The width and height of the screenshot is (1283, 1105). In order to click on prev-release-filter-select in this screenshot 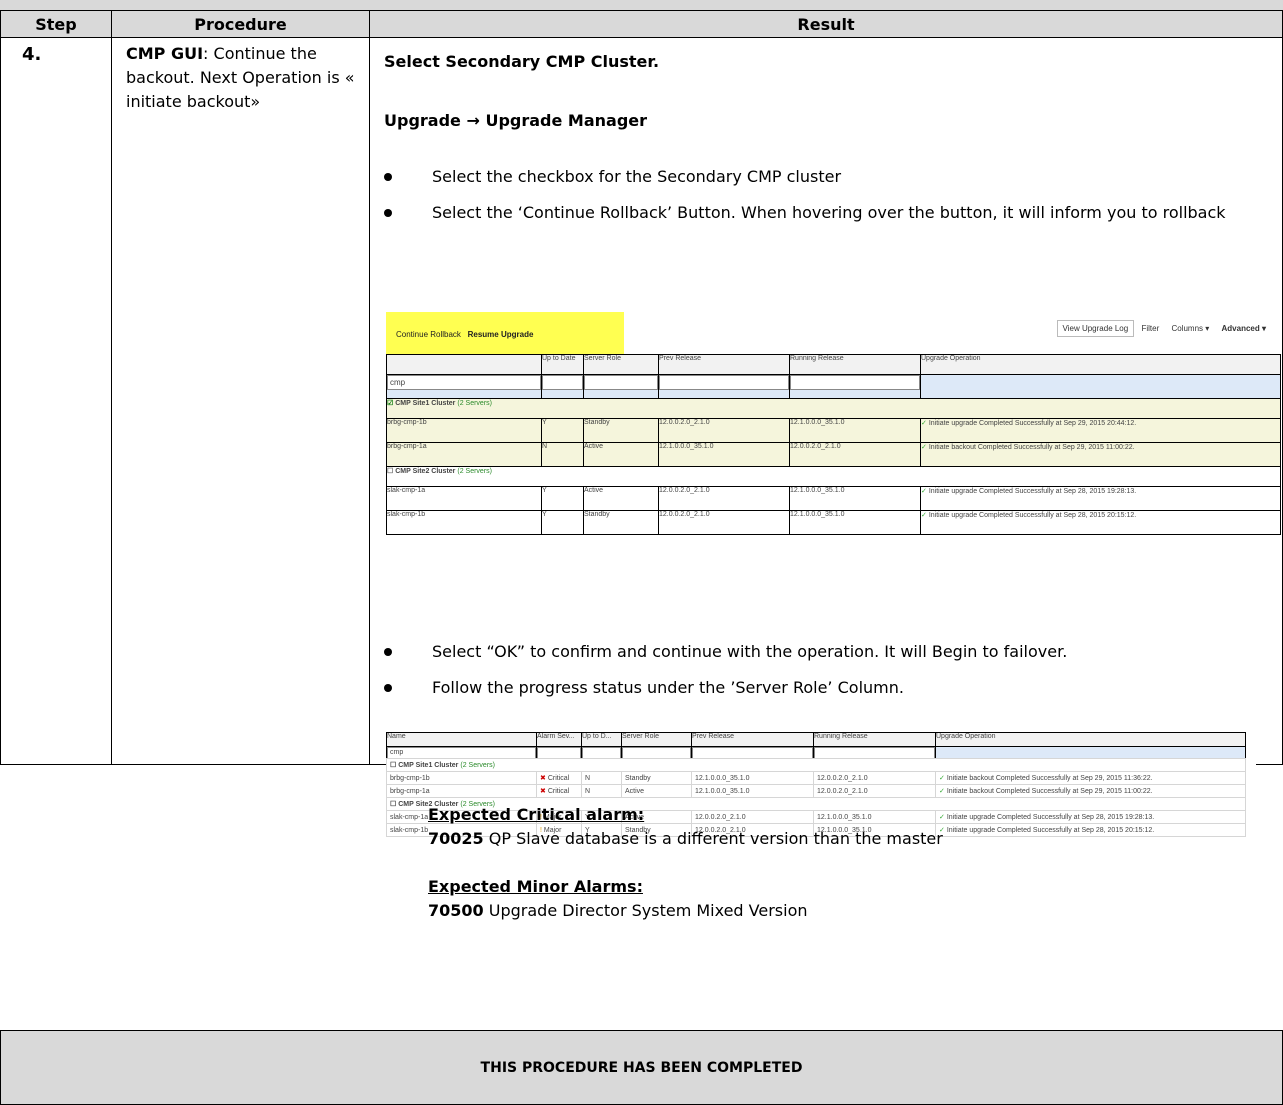, I will do `click(724, 382)`.